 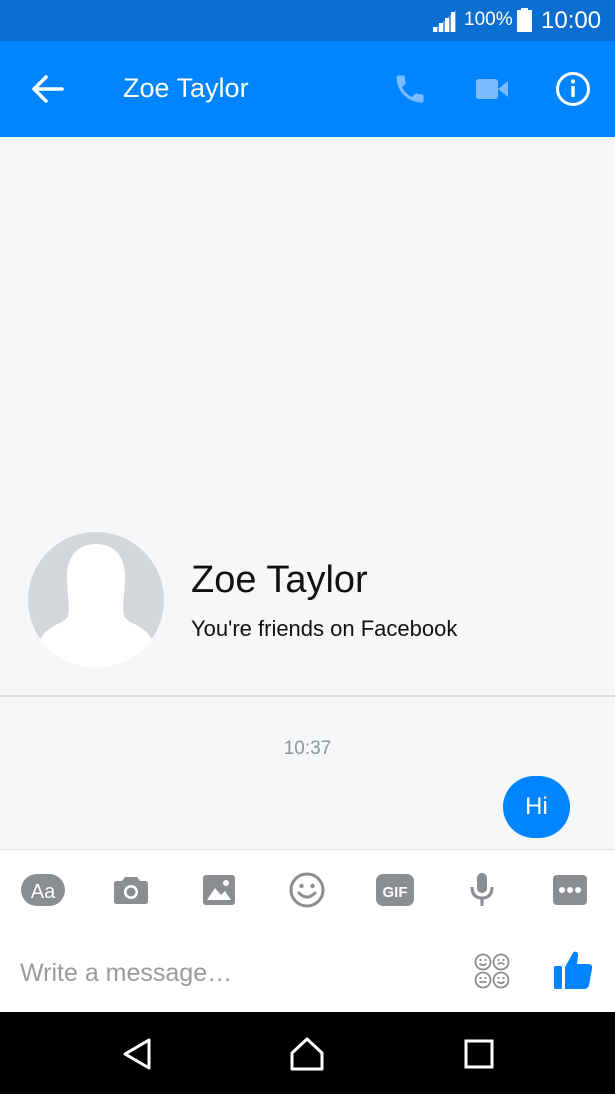 What do you see at coordinates (536, 807) in the screenshot?
I see `sent-message-bubble: Hi` at bounding box center [536, 807].